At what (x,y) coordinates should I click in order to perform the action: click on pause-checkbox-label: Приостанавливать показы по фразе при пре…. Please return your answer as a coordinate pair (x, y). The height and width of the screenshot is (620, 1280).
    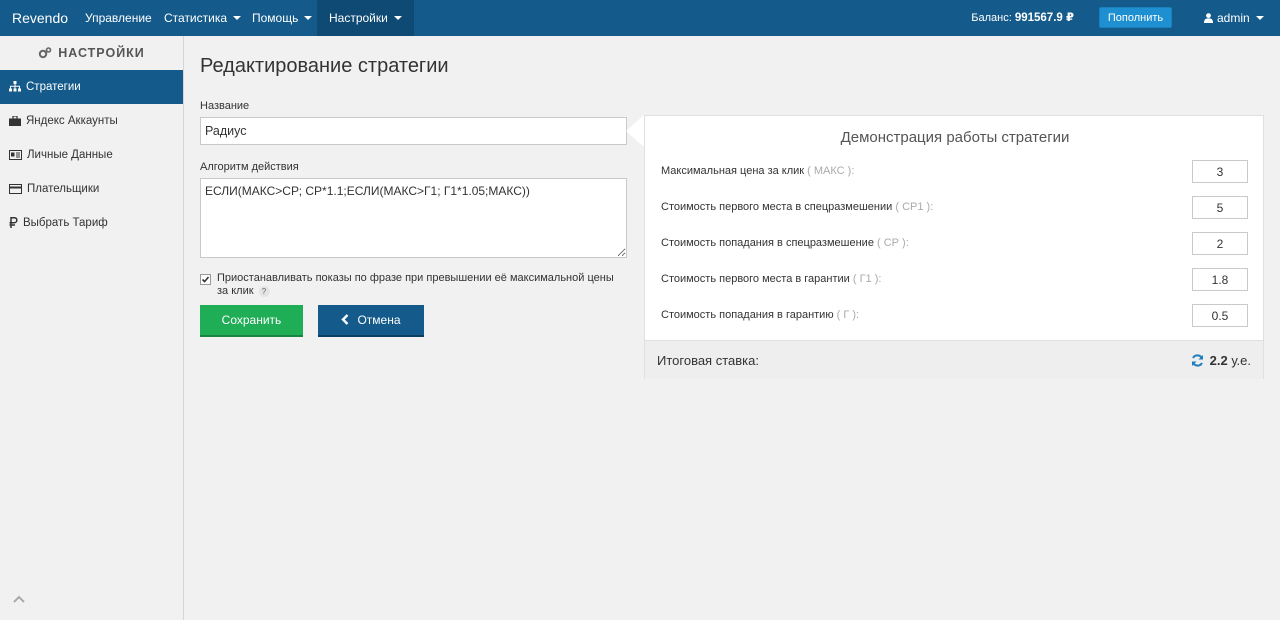
    Looking at the image, I should click on (417, 285).